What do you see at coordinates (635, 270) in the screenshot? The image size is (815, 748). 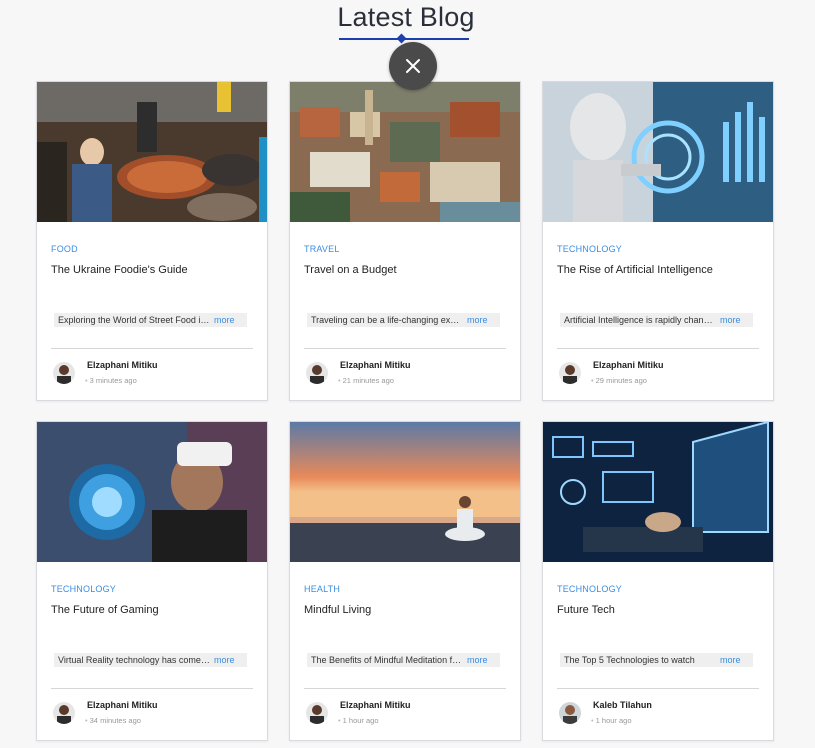 I see `post-title: The Rise of Artificial Intelligence` at bounding box center [635, 270].